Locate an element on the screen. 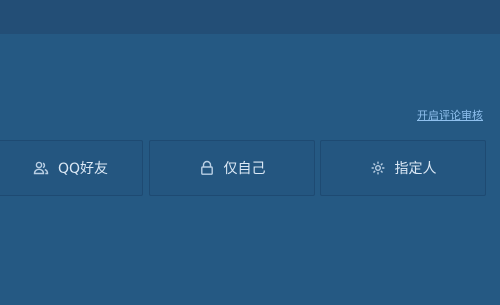 The height and width of the screenshot is (305, 500). enable-comment-review-link: 开启评论审核 is located at coordinates (450, 115).